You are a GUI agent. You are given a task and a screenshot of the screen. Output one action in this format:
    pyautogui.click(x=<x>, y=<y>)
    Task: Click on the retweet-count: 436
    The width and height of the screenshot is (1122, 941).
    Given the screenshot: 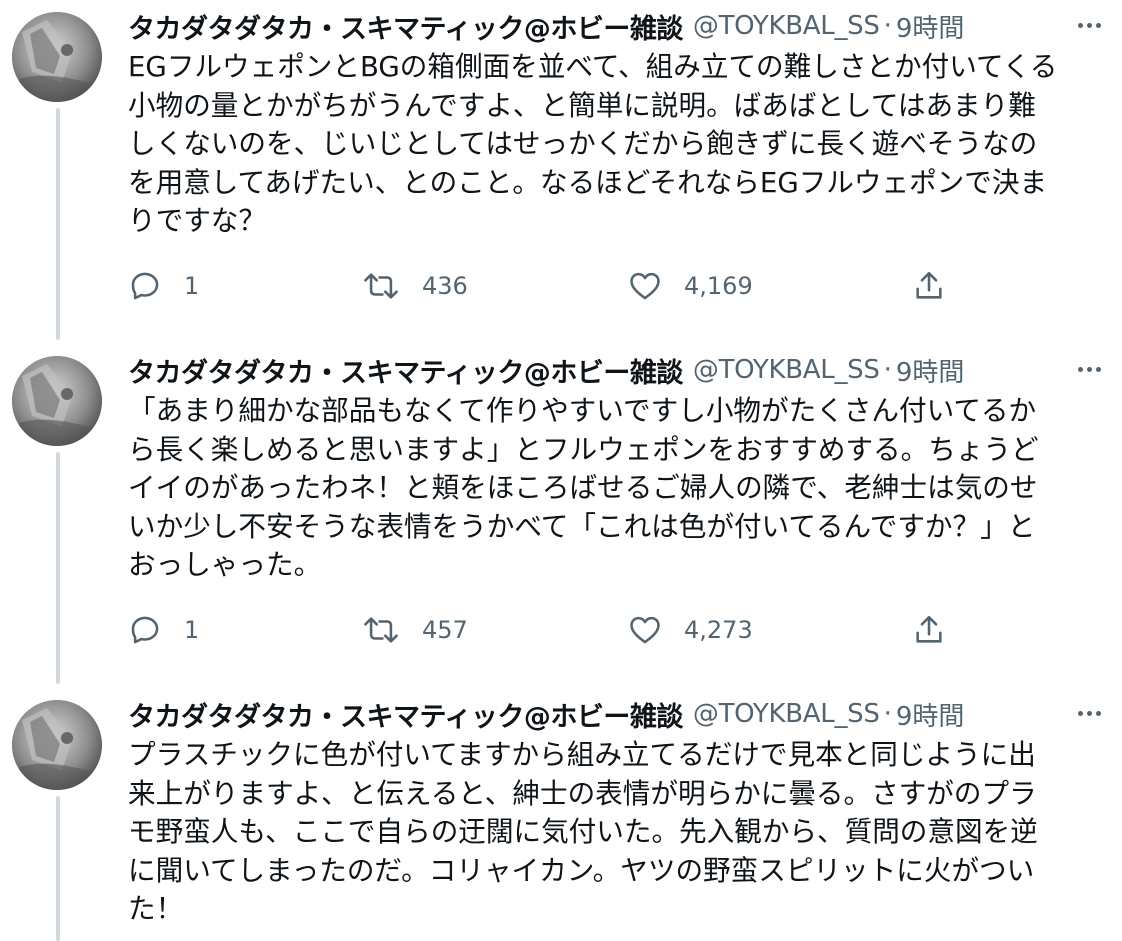 What is the action you would take?
    pyautogui.click(x=445, y=286)
    